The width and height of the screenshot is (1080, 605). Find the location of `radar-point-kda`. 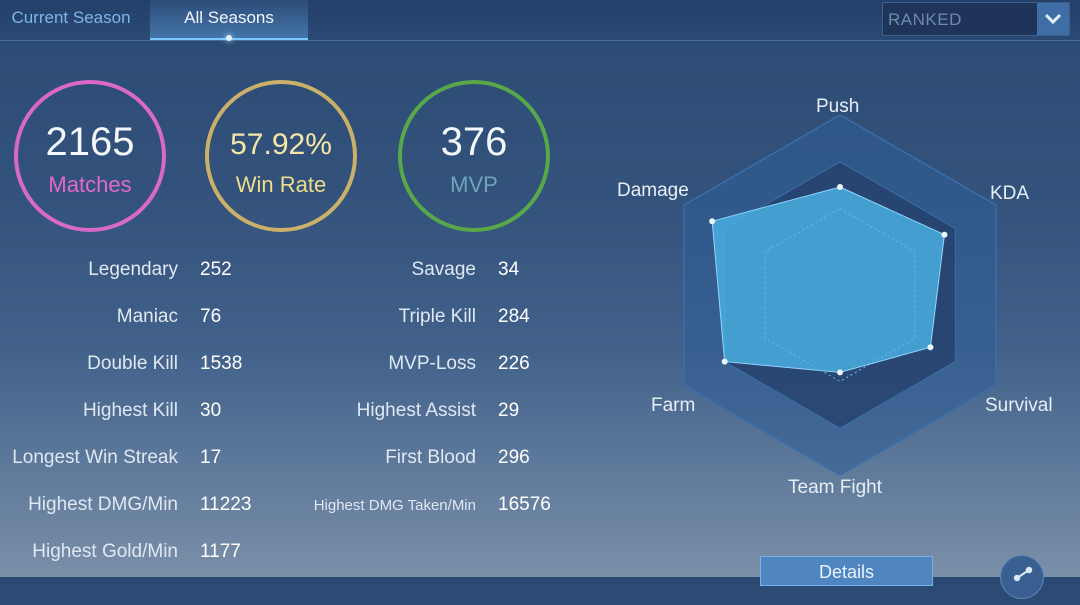

radar-point-kda is located at coordinates (944, 234).